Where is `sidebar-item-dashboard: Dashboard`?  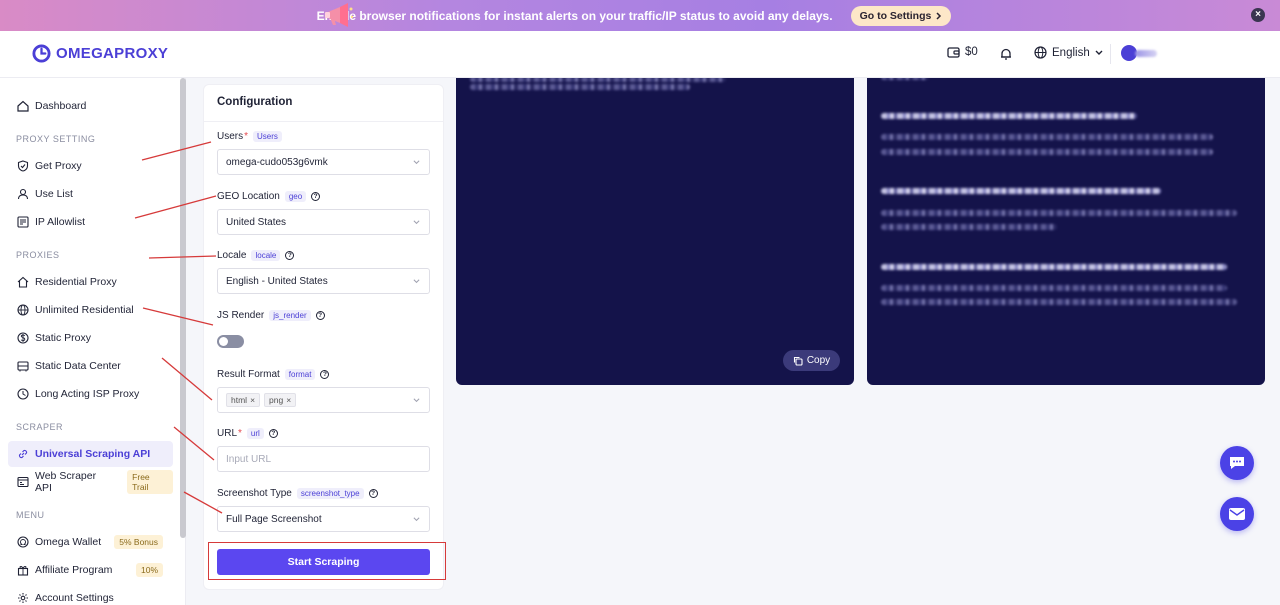 sidebar-item-dashboard: Dashboard is located at coordinates (90, 106).